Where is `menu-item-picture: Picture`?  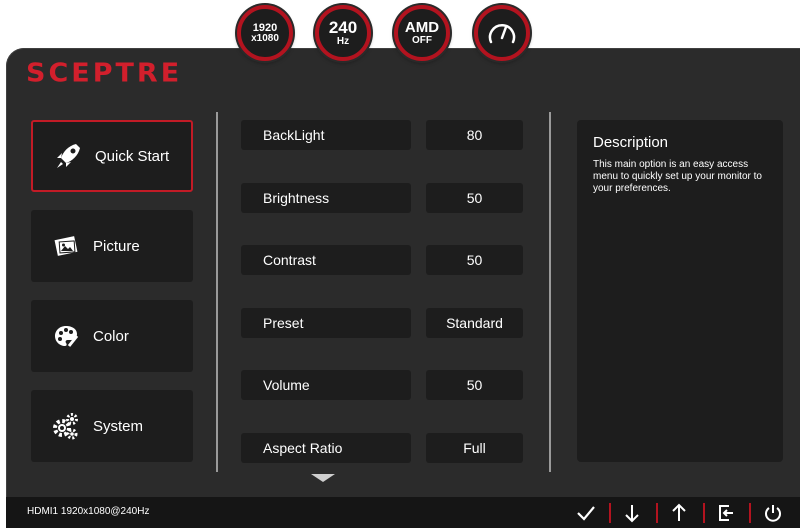
menu-item-picture: Picture is located at coordinates (112, 246).